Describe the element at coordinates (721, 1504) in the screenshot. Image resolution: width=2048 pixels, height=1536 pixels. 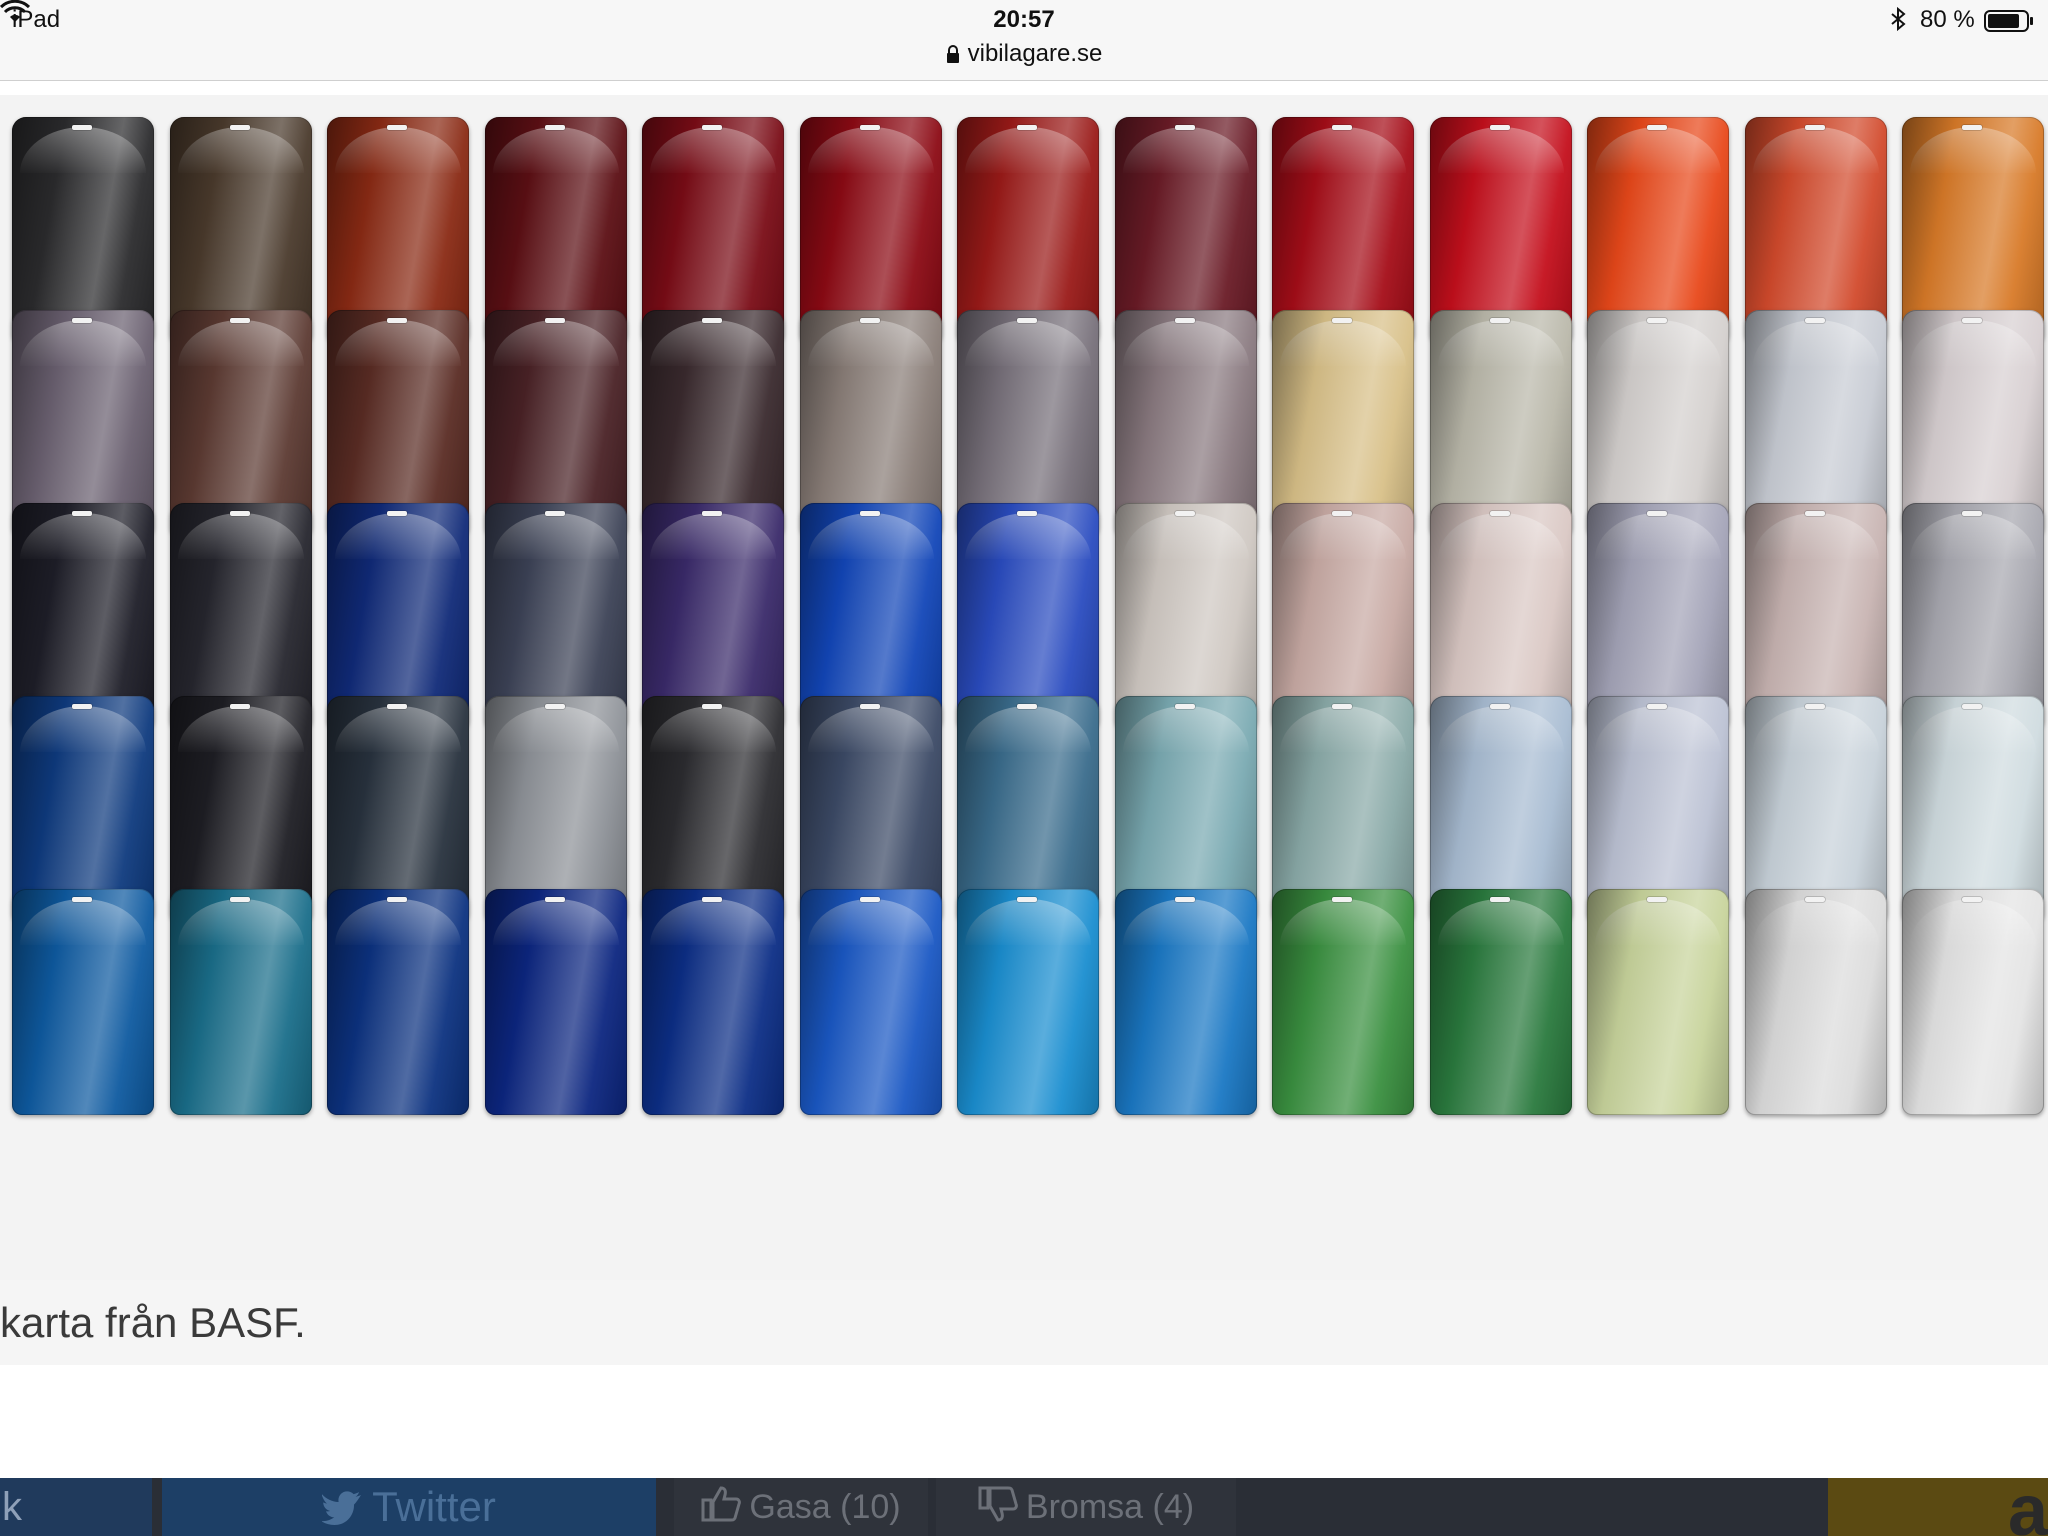
I see `thumbs-up-icon` at that location.